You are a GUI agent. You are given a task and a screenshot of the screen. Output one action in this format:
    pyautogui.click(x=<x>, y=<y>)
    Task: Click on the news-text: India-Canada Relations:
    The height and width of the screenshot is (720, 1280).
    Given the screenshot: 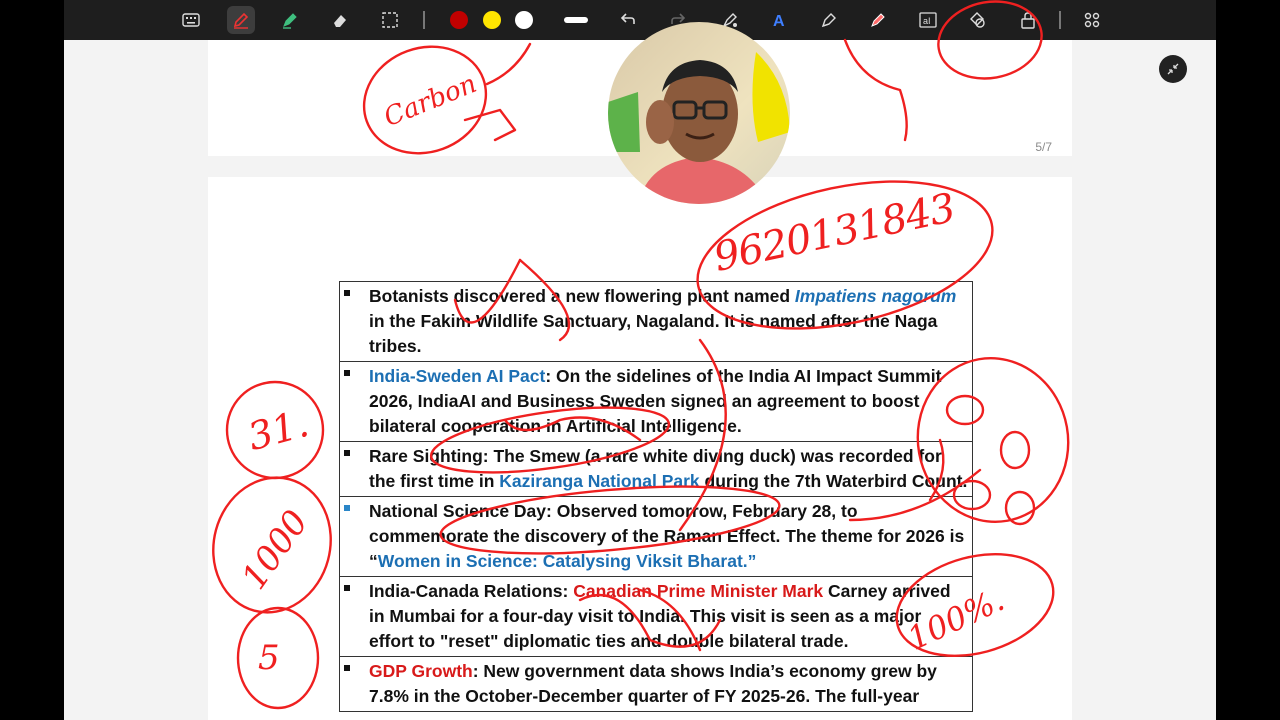 What is the action you would take?
    pyautogui.click(x=471, y=591)
    